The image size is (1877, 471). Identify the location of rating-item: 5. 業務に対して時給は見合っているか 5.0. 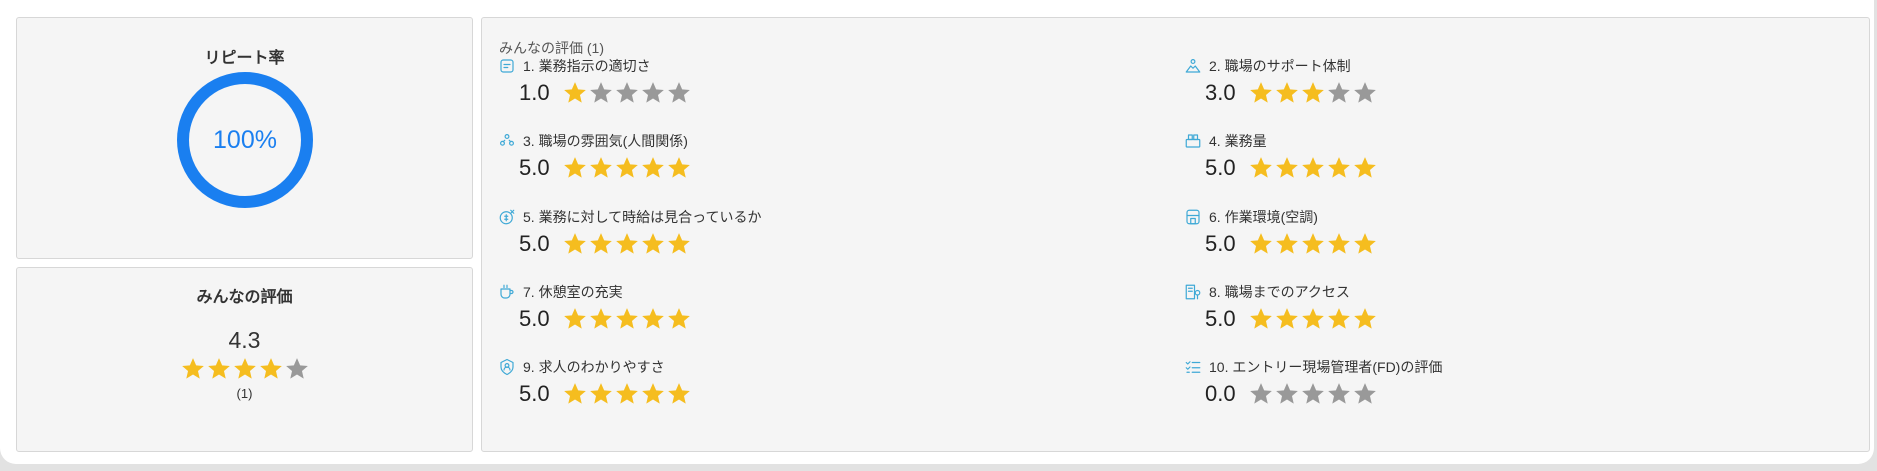
(798, 237).